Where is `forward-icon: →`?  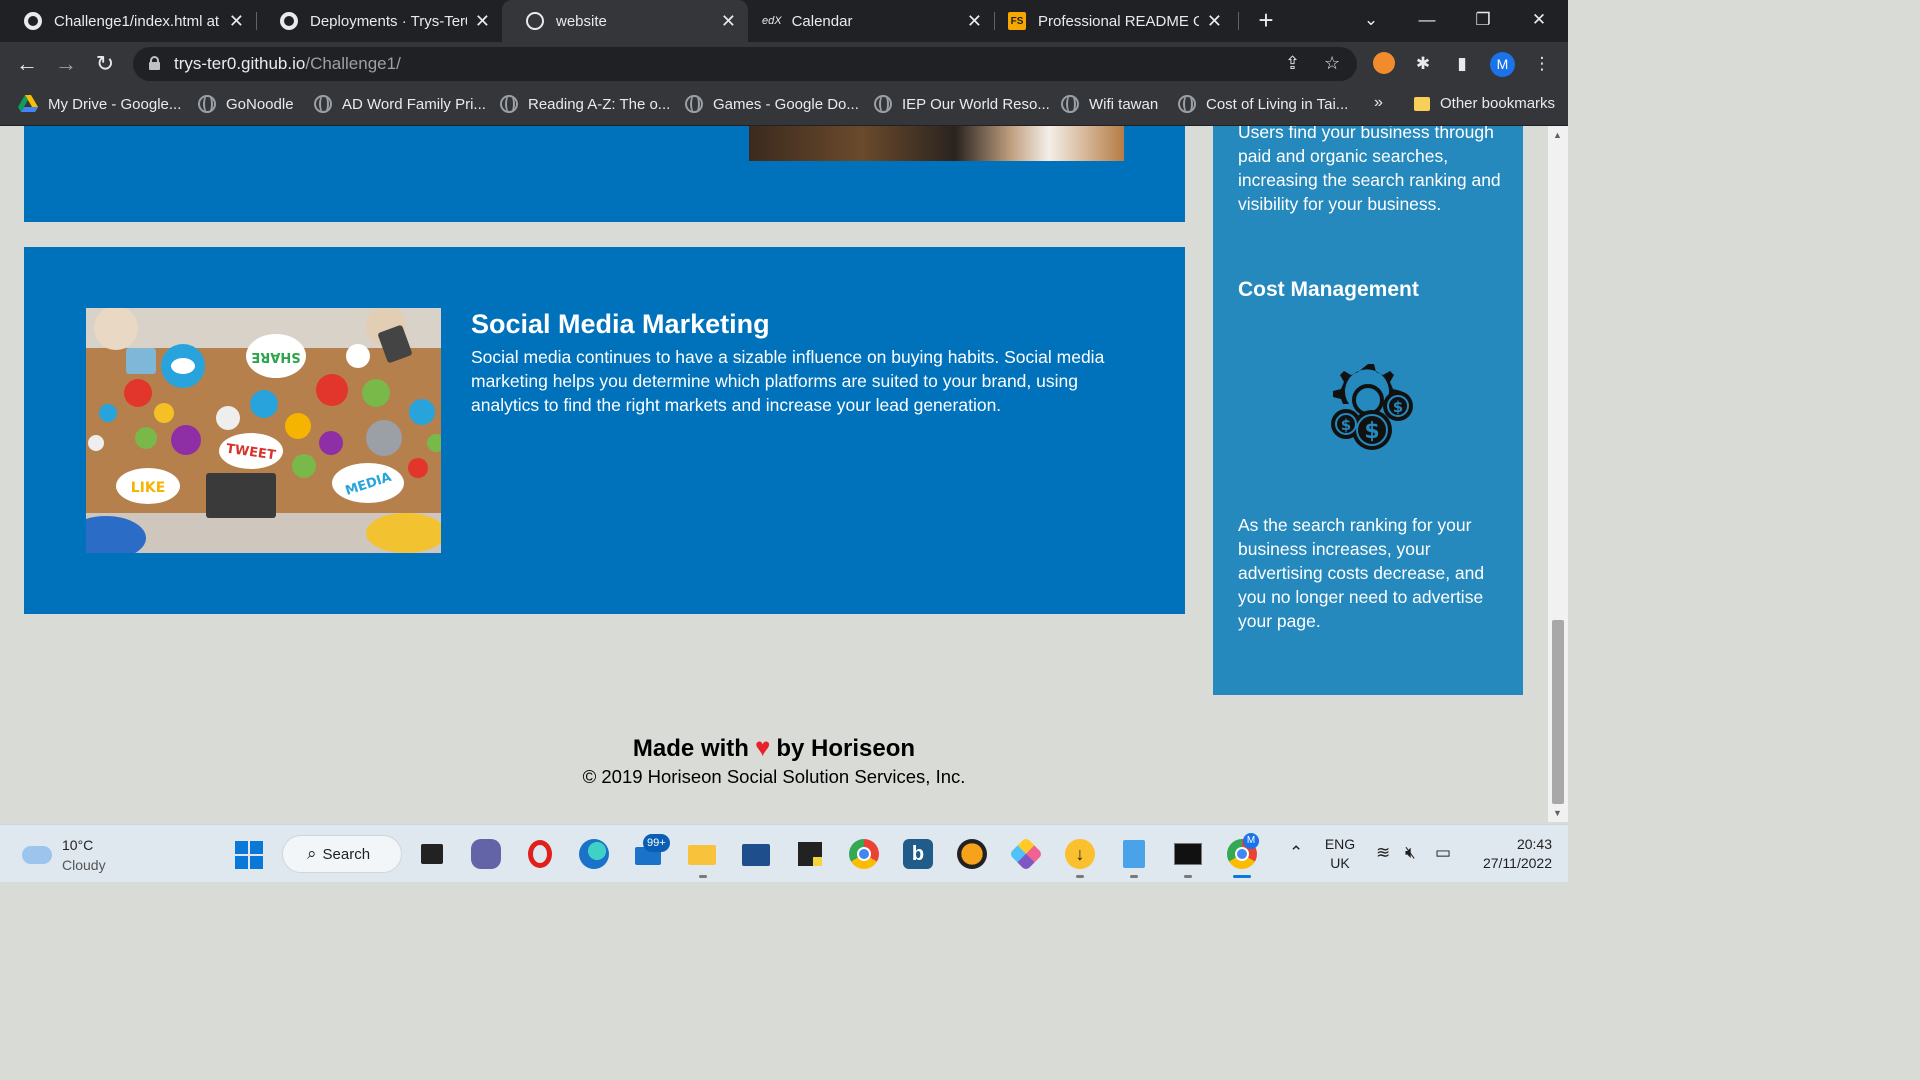 forward-icon: → is located at coordinates (66, 64).